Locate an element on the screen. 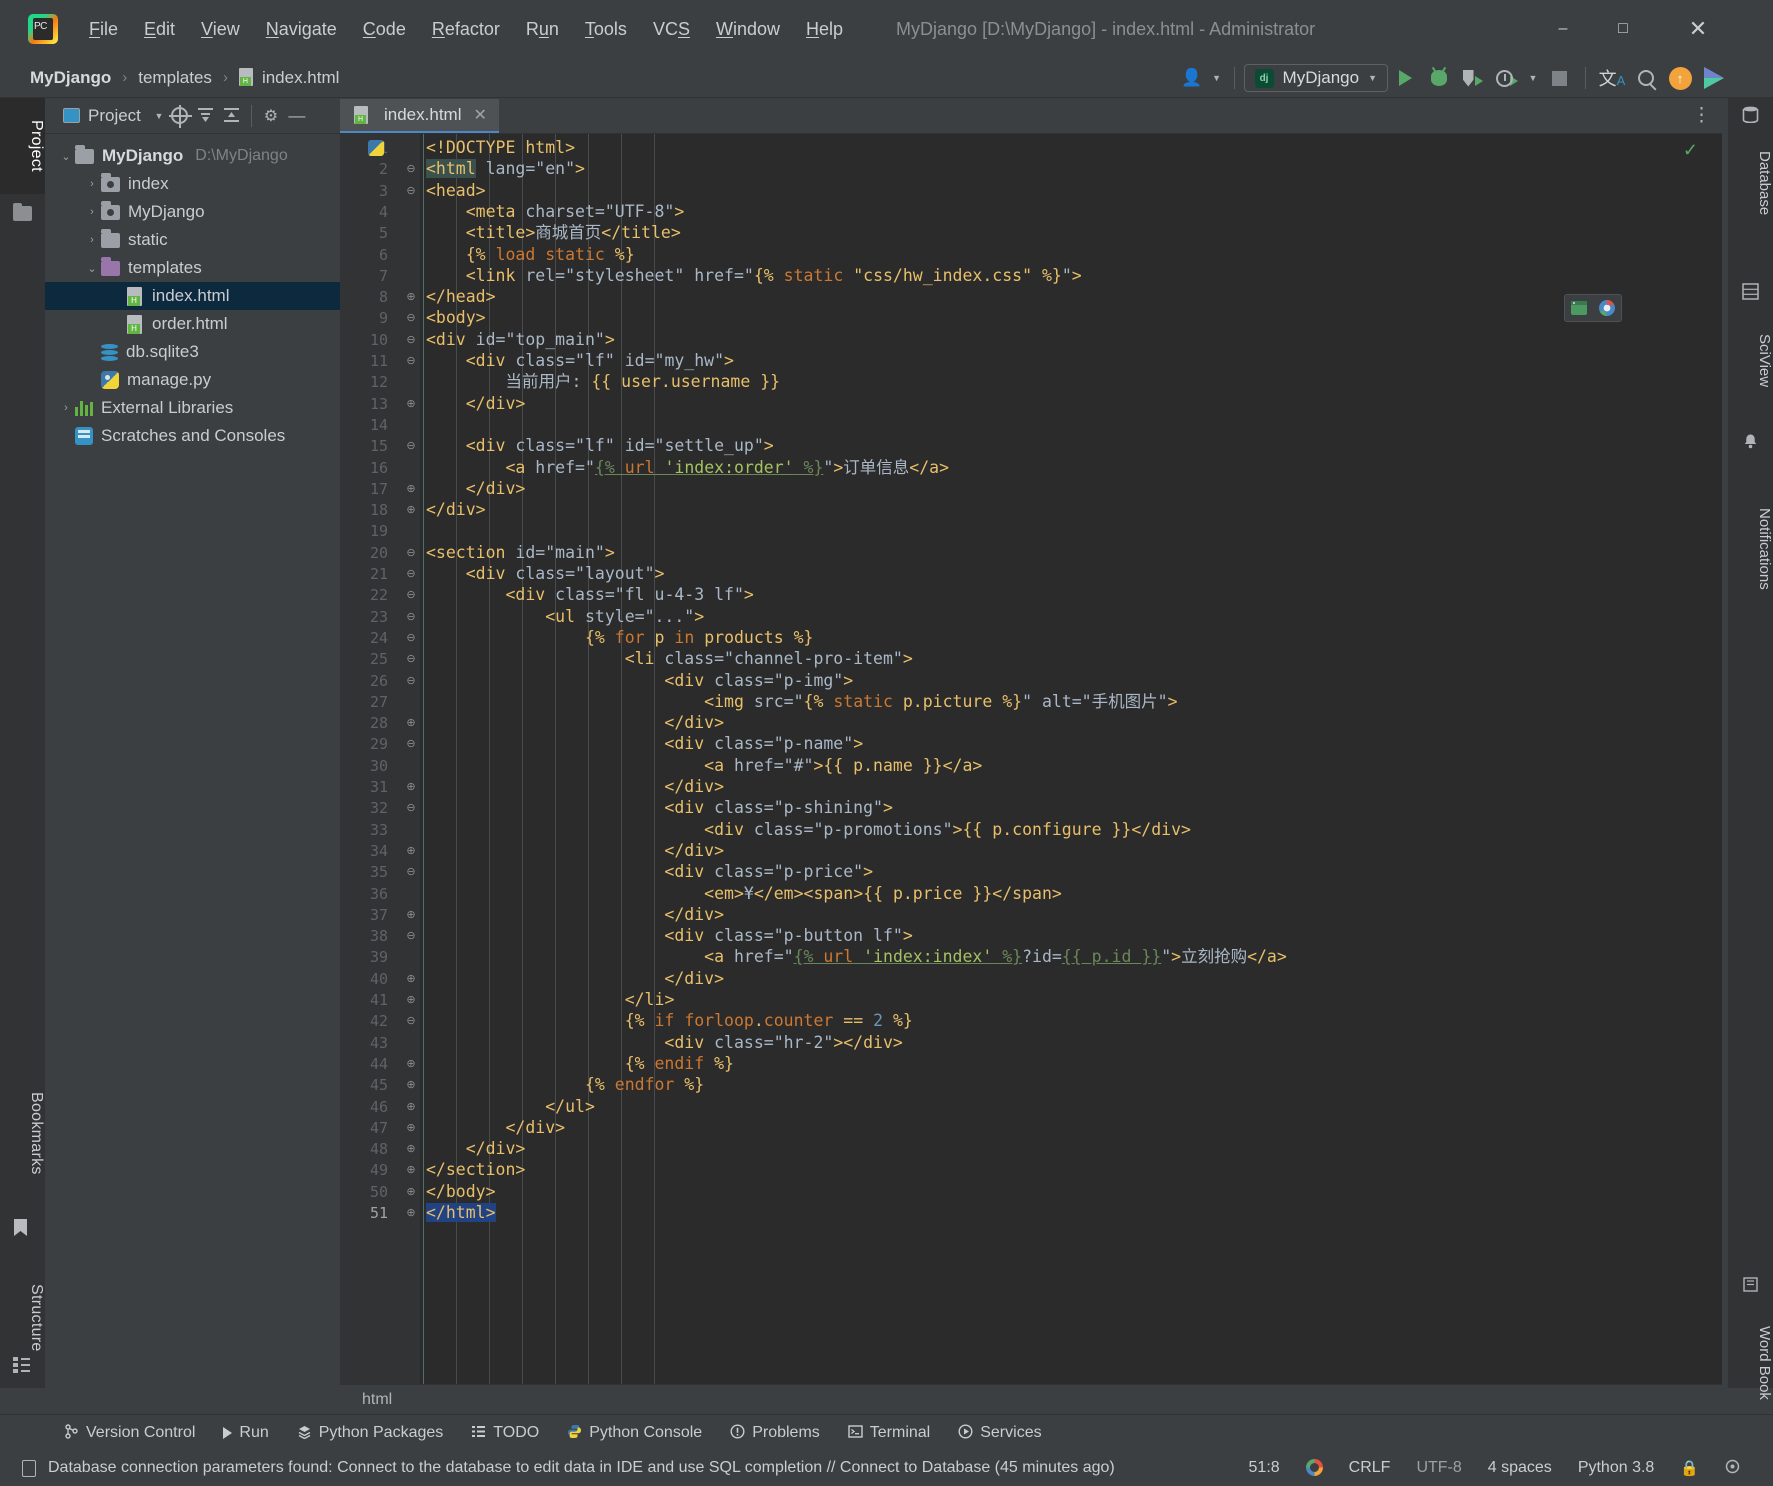  structure-icon is located at coordinates (22, 1365).